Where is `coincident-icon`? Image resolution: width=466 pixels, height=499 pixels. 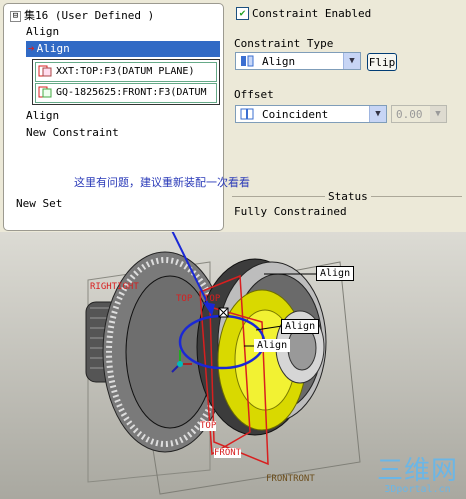
coincident-icon is located at coordinates (247, 114).